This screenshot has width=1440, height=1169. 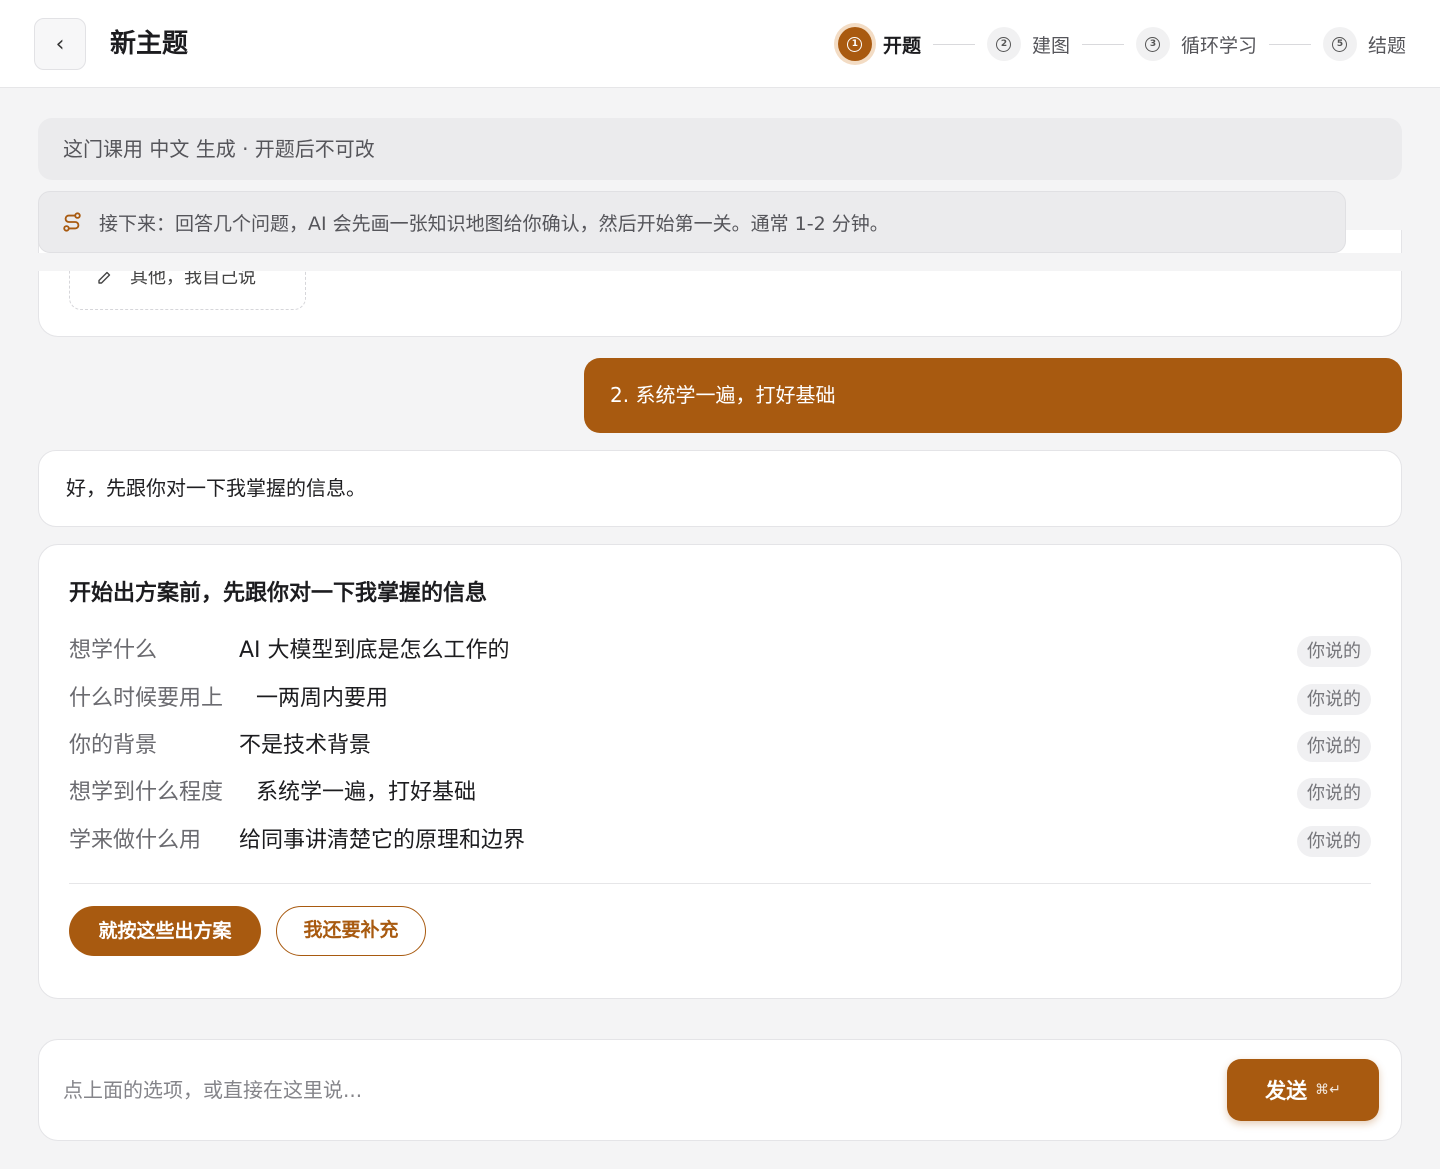 I want to click on divider, so click(x=720, y=883).